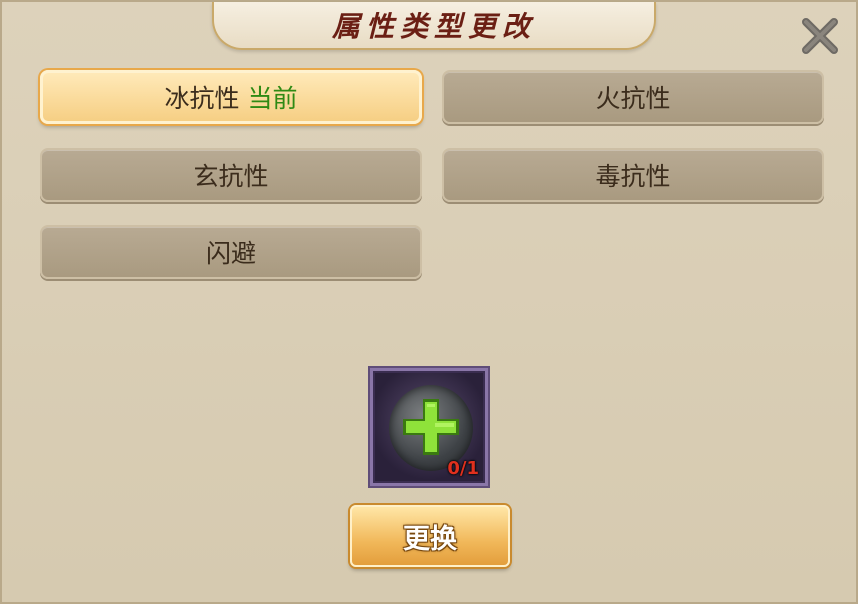 This screenshot has height=604, width=858. I want to click on title-banner: 属性类型更改, so click(434, 26).